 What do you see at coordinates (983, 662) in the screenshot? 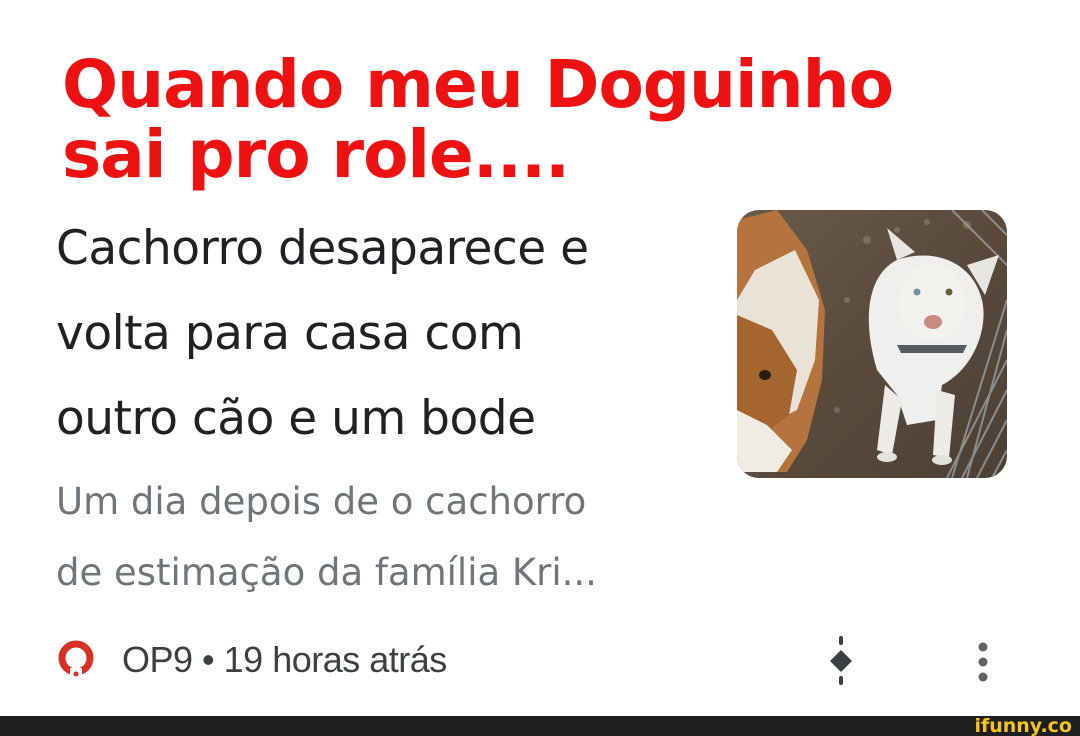
I see `more-vert-icon` at bounding box center [983, 662].